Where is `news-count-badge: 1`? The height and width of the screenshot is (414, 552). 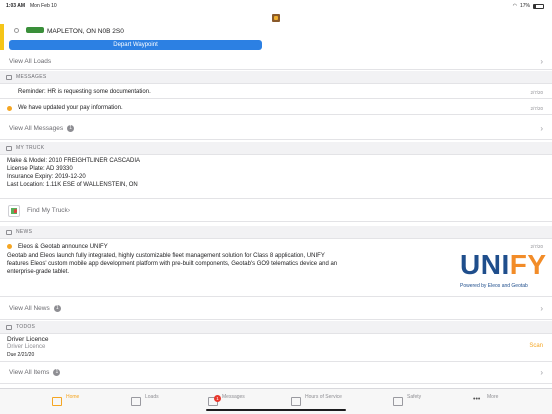
news-count-badge: 1 is located at coordinates (57, 308).